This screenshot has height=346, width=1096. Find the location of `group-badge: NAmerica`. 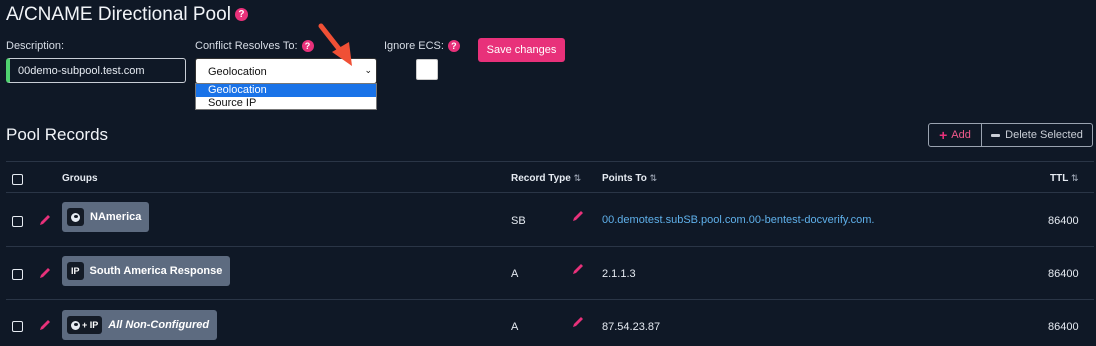

group-badge: NAmerica is located at coordinates (106, 217).